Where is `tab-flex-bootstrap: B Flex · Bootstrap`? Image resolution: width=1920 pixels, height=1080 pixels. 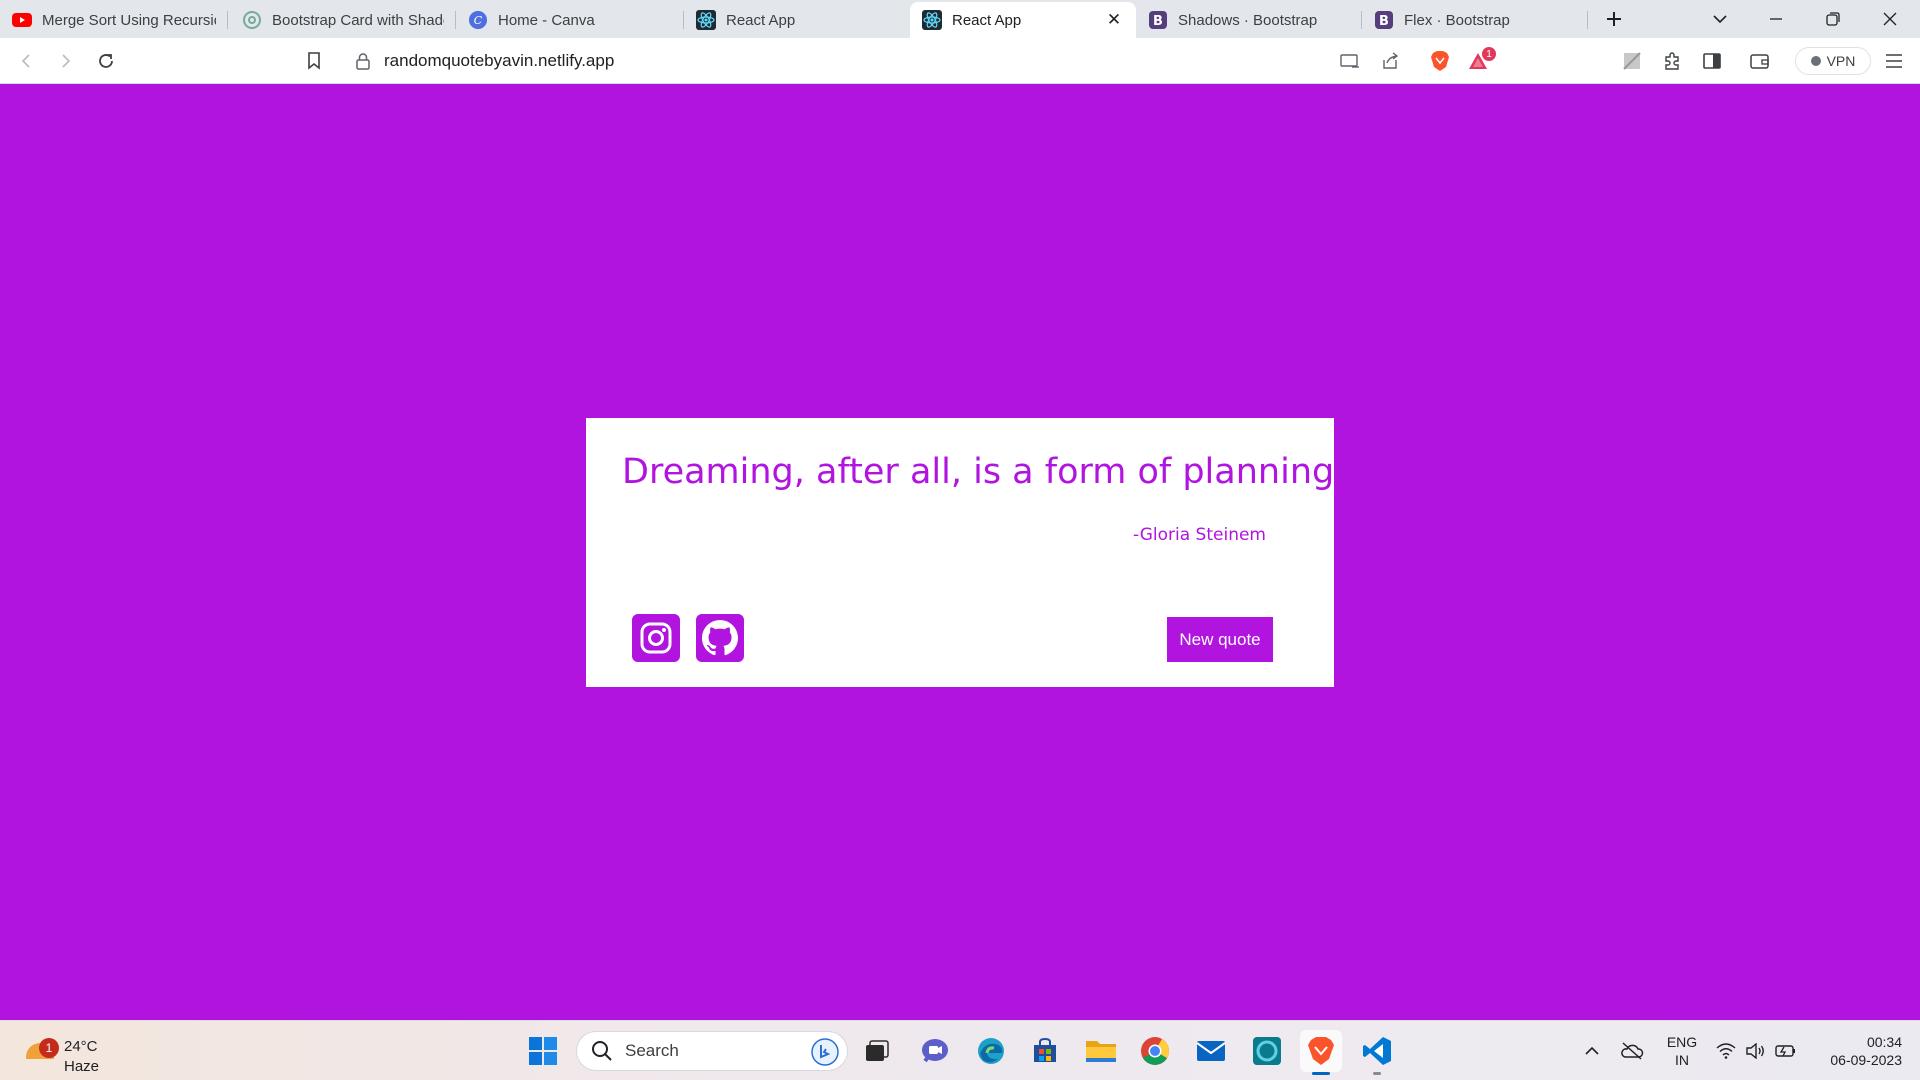
tab-flex-bootstrap: B Flex · Bootstrap is located at coordinates (1475, 20).